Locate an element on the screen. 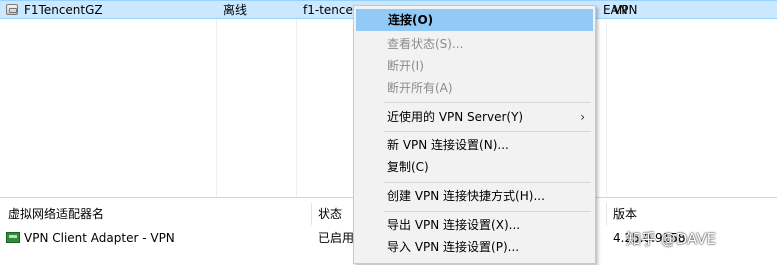 Image resolution: width=777 pixels, height=265 pixels. menu-item-label: 近使用的 VPN Server(Y) is located at coordinates (455, 117).